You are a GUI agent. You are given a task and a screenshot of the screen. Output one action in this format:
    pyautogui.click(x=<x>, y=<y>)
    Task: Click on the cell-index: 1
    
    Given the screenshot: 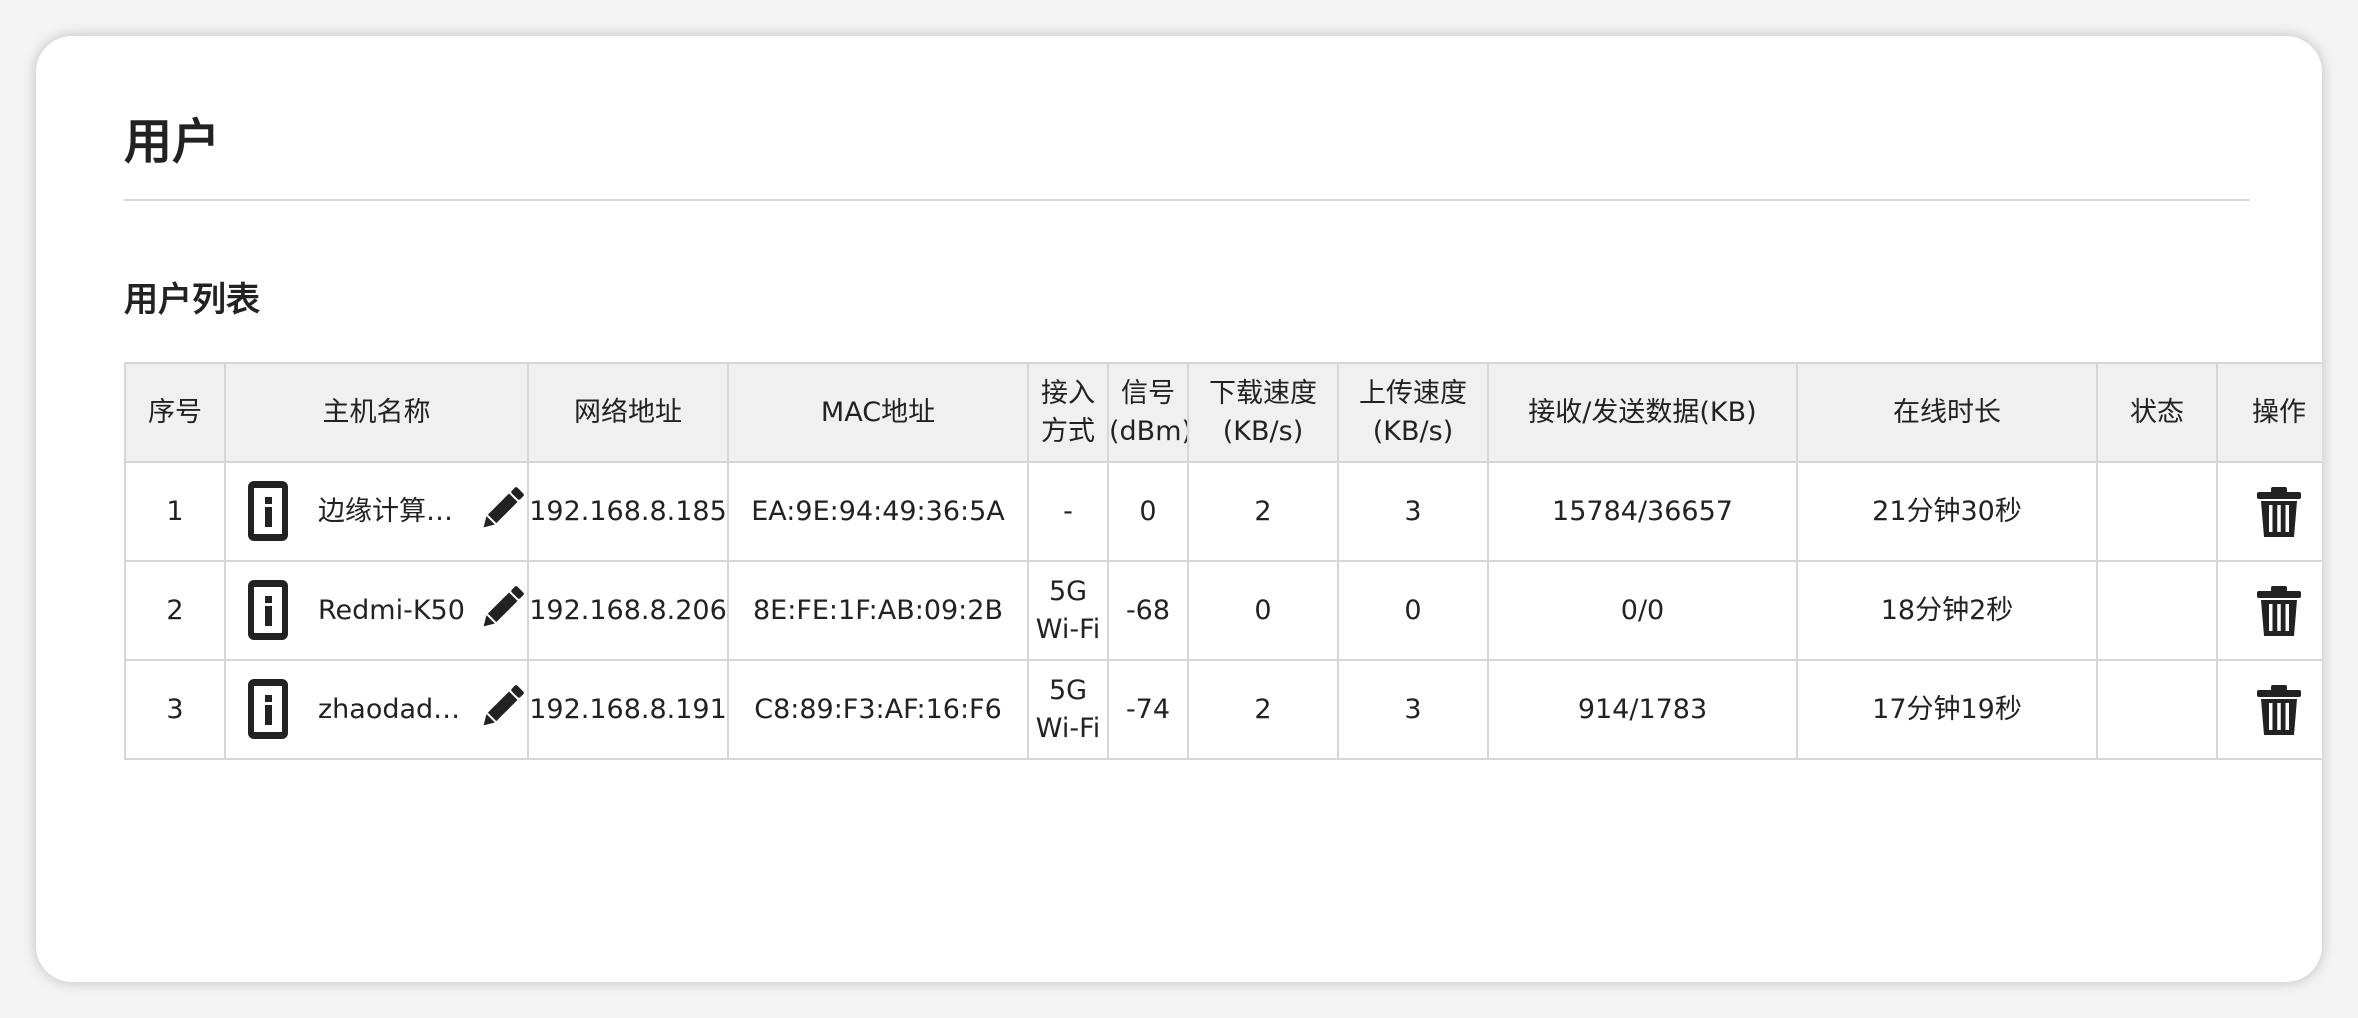 What is the action you would take?
    pyautogui.click(x=175, y=511)
    